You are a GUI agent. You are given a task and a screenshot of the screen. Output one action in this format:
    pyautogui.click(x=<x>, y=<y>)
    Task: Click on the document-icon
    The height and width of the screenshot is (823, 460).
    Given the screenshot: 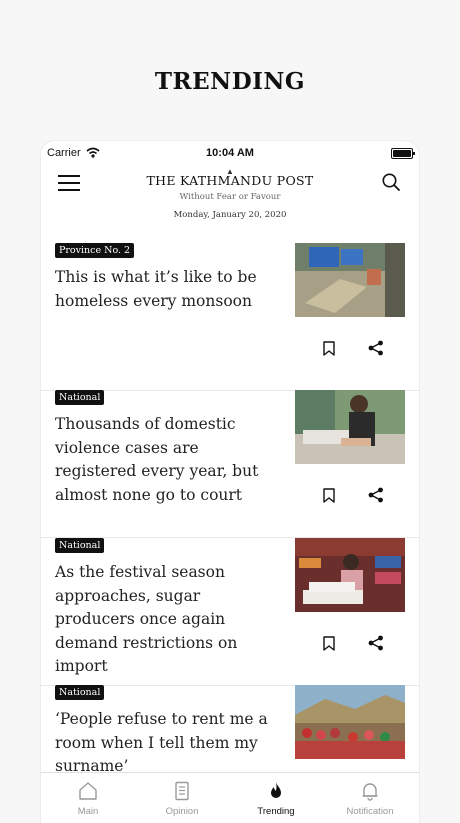 What is the action you would take?
    pyautogui.click(x=182, y=791)
    